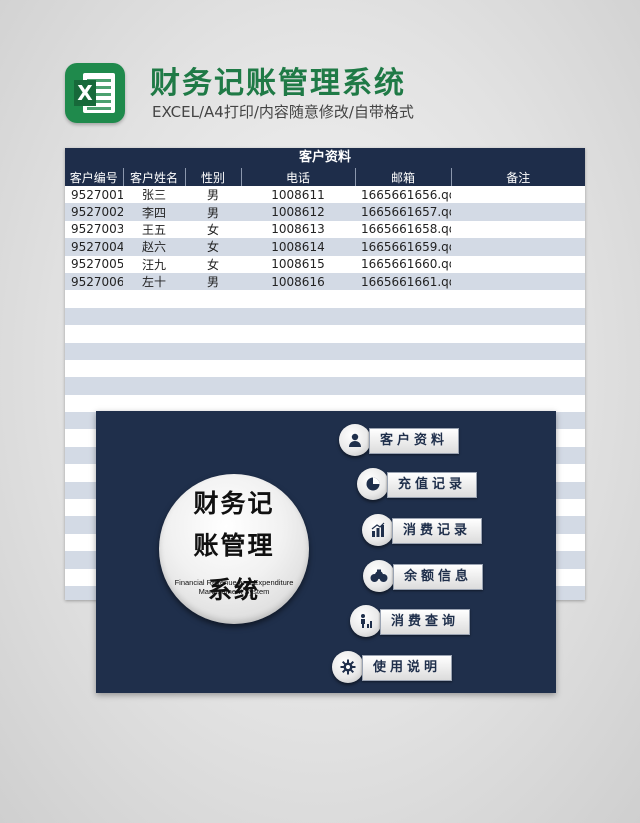  Describe the element at coordinates (154, 229) in the screenshot. I see `table-cell: 王五` at that location.